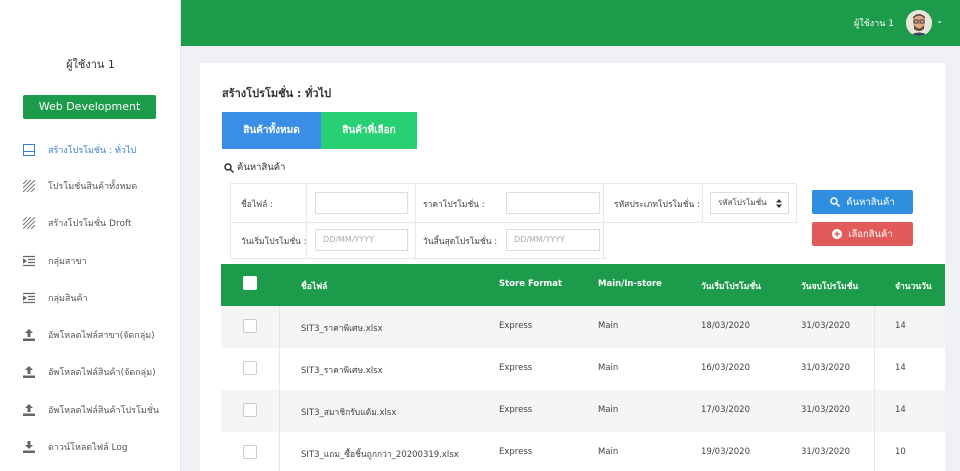  I want to click on cell-start-date: 16/03/2020, so click(725, 368).